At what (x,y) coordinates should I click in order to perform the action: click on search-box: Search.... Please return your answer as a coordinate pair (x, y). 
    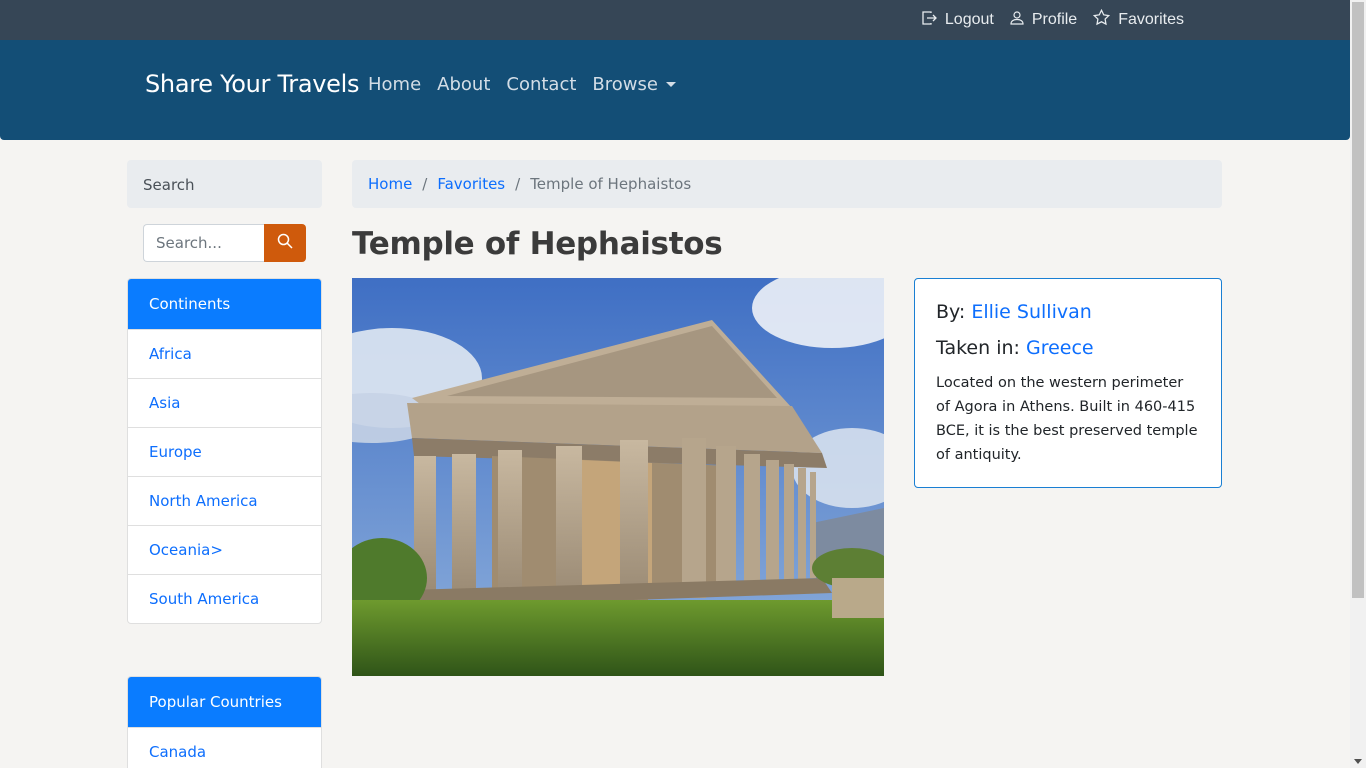
    Looking at the image, I should click on (224, 243).